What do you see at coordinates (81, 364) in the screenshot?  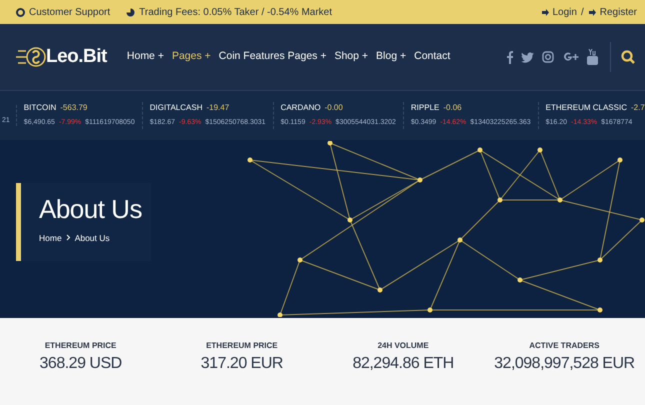 I see `stat-value: 368.29 USD` at bounding box center [81, 364].